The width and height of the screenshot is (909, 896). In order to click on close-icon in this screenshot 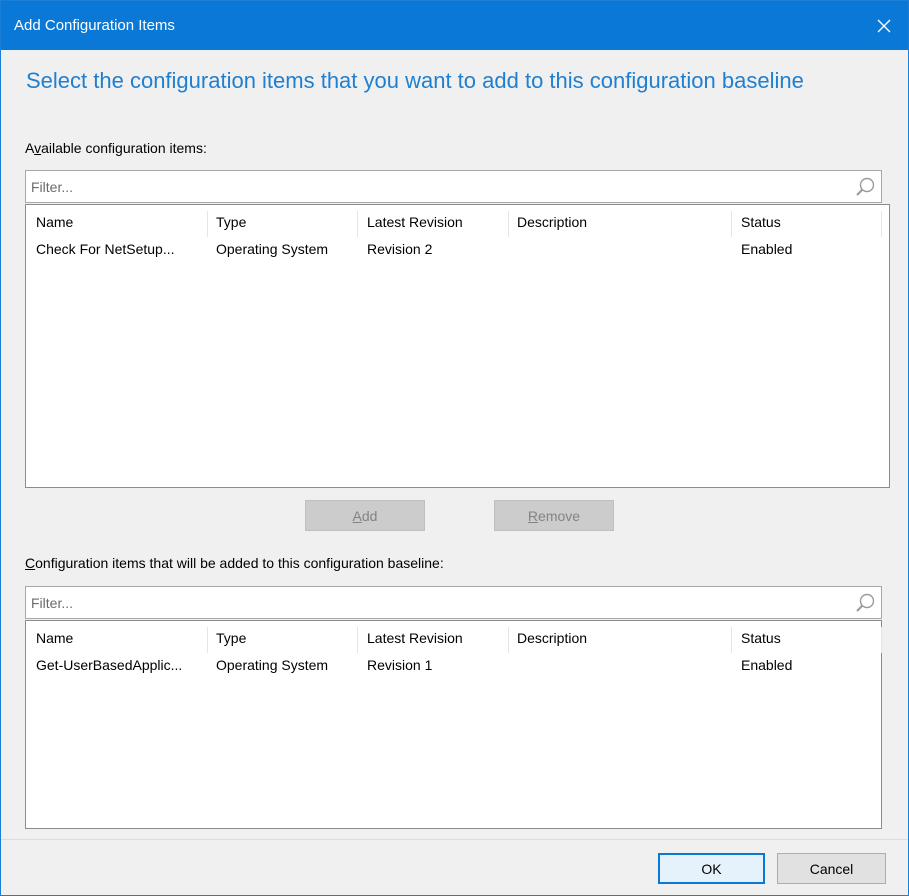, I will do `click(884, 25)`.